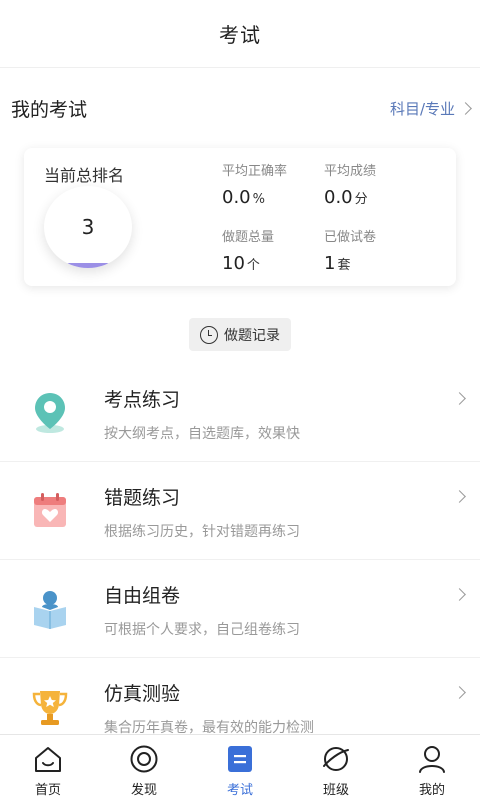 The width and height of the screenshot is (480, 800). I want to click on practice-record-label: 做题记录, so click(252, 335).